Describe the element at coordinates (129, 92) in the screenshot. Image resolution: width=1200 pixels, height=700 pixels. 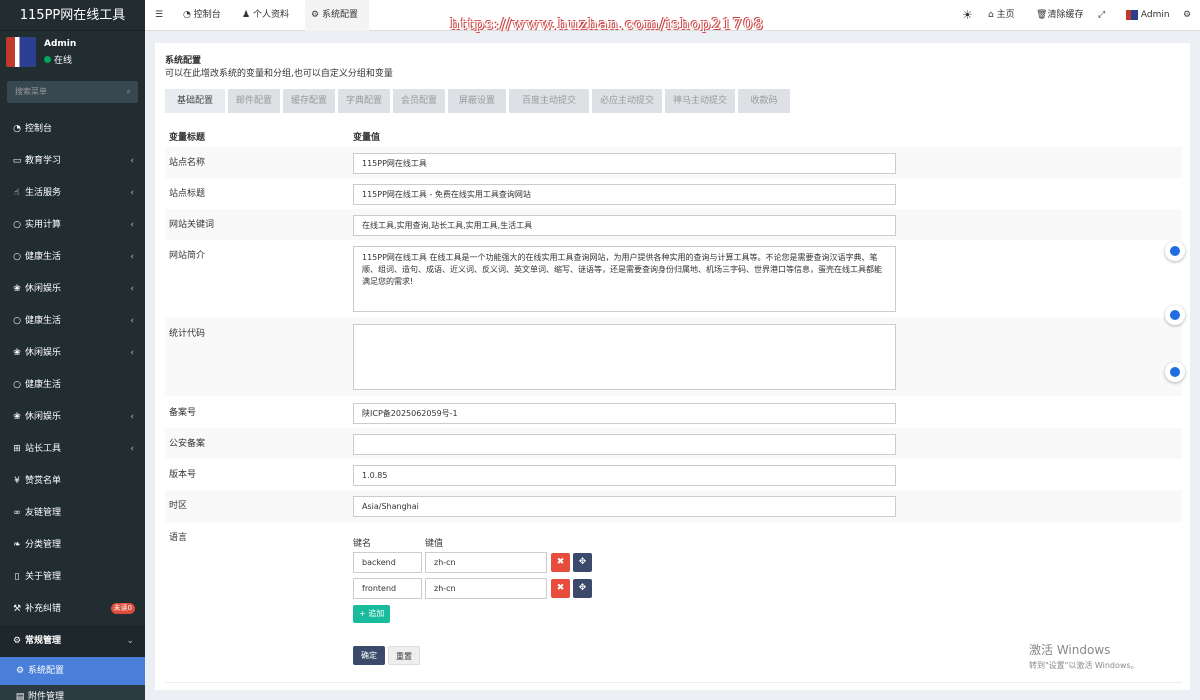
I see `search-icon: ⌕` at that location.